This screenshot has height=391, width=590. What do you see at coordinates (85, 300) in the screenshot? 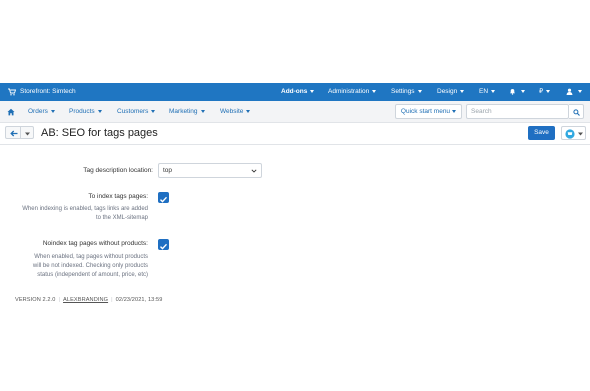
I see `vendor-link: ALEXBRANDING` at bounding box center [85, 300].